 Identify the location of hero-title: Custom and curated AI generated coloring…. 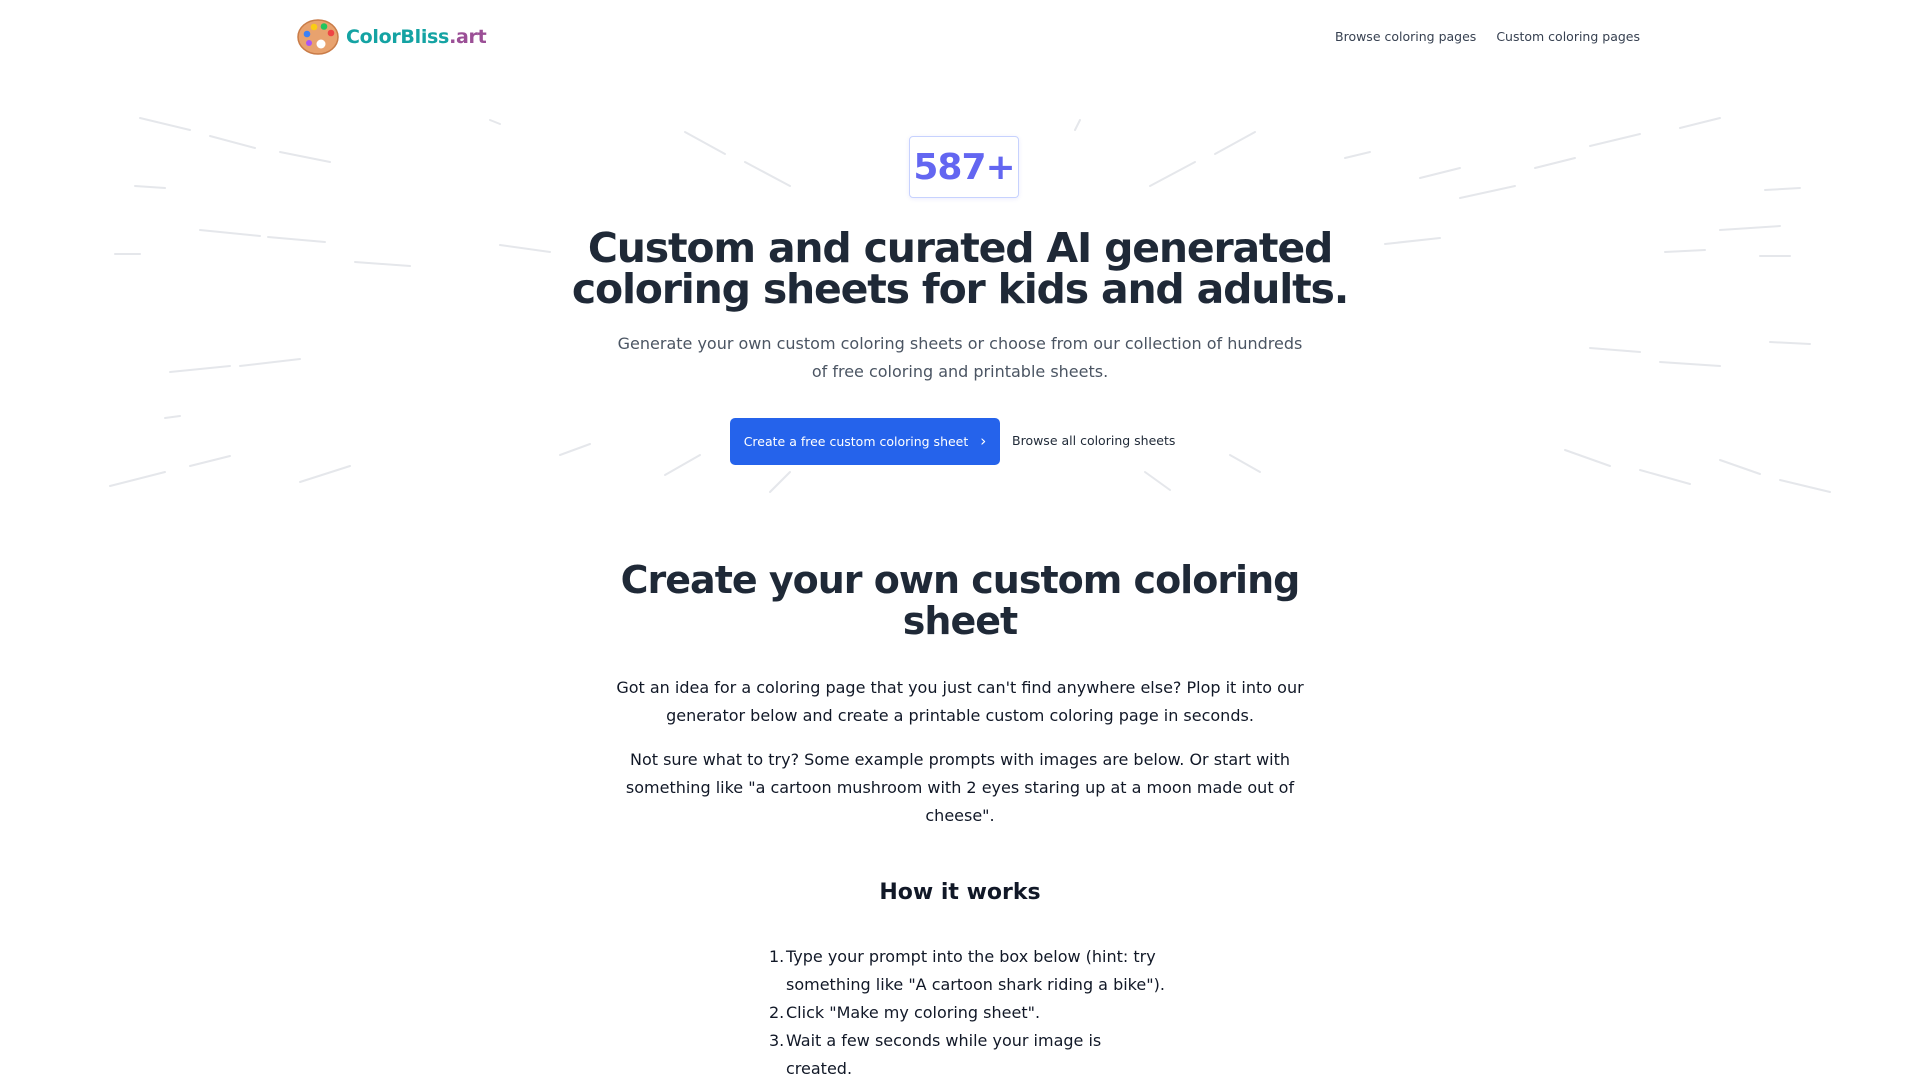
(960, 268).